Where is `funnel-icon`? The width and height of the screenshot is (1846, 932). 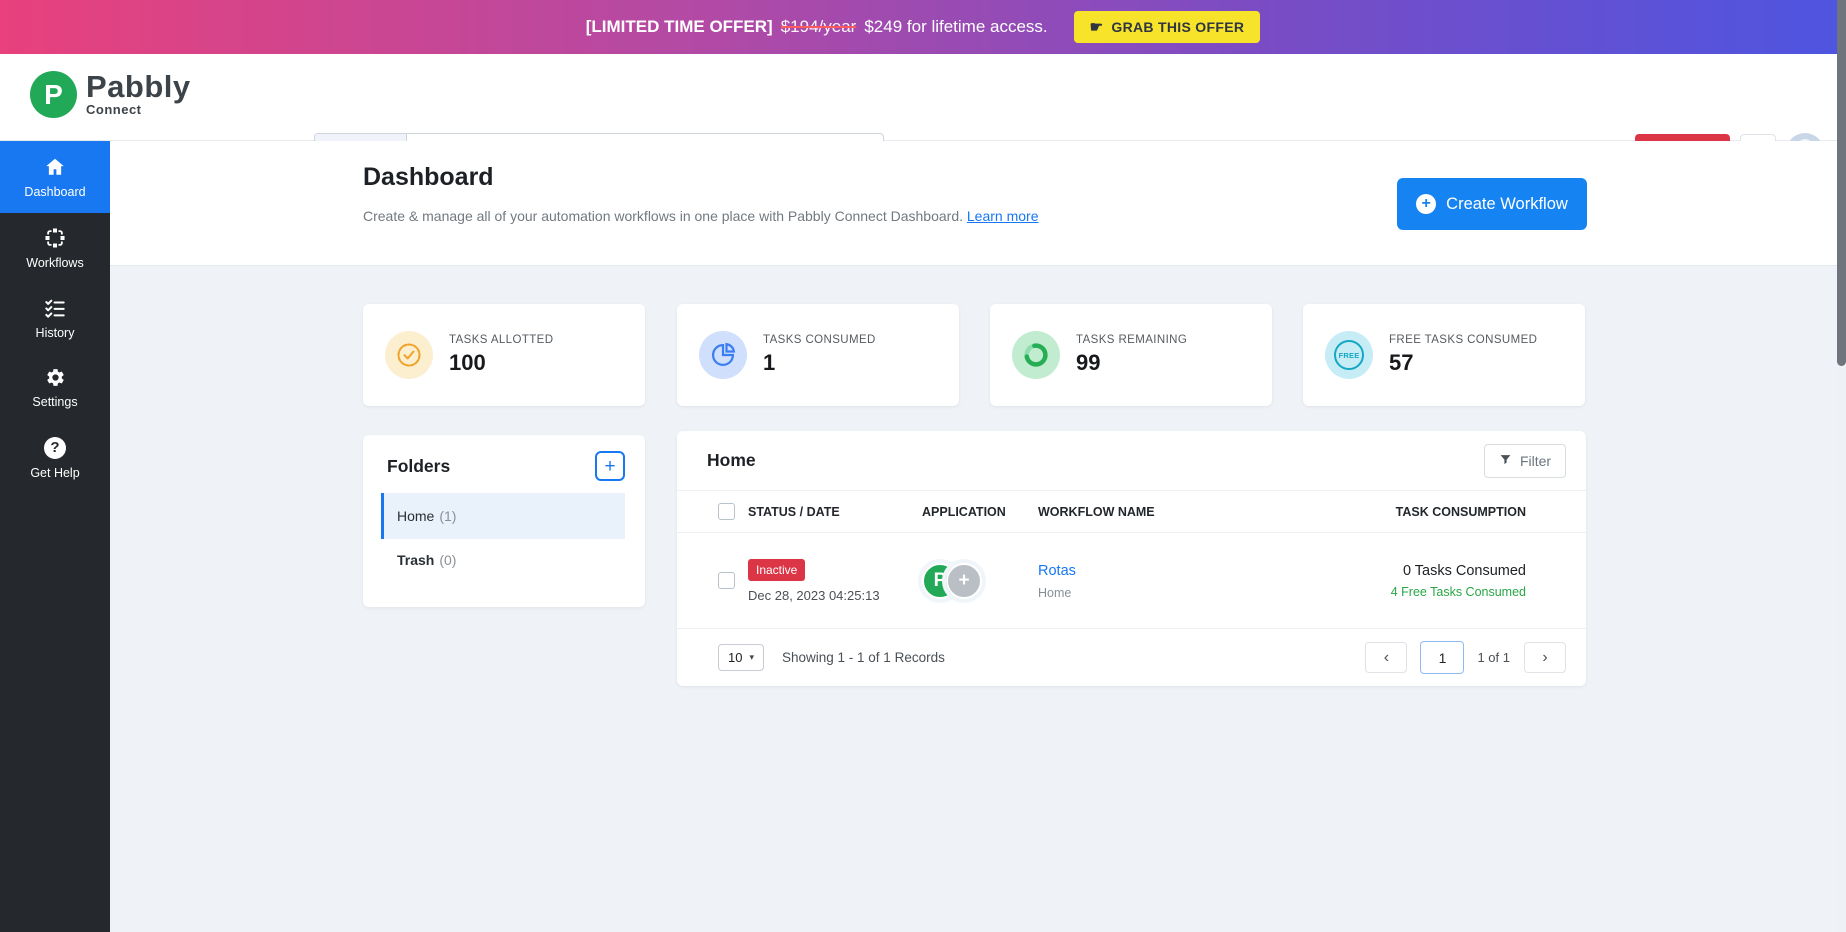
funnel-icon is located at coordinates (1505, 461).